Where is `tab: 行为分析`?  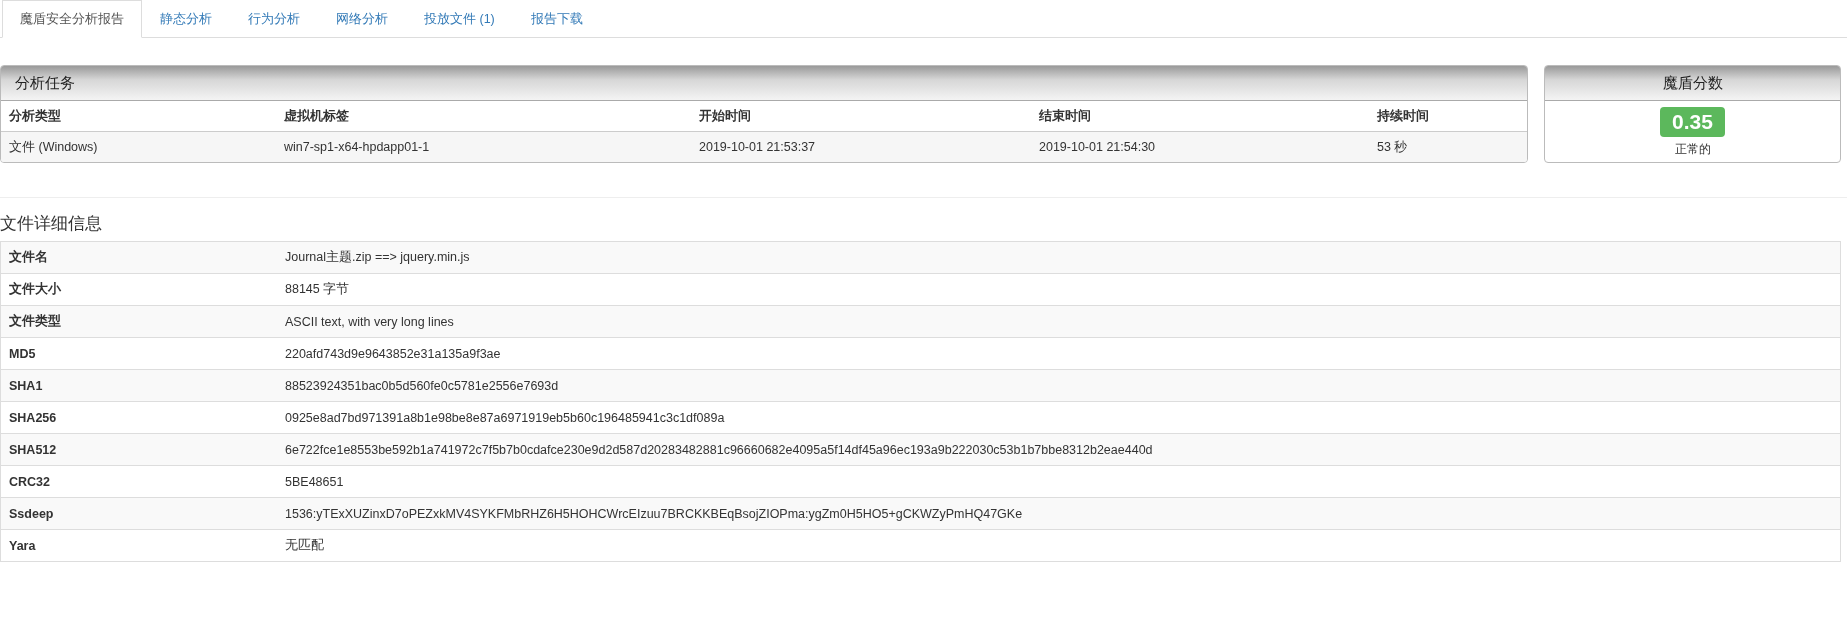 tab: 行为分析 is located at coordinates (274, 18).